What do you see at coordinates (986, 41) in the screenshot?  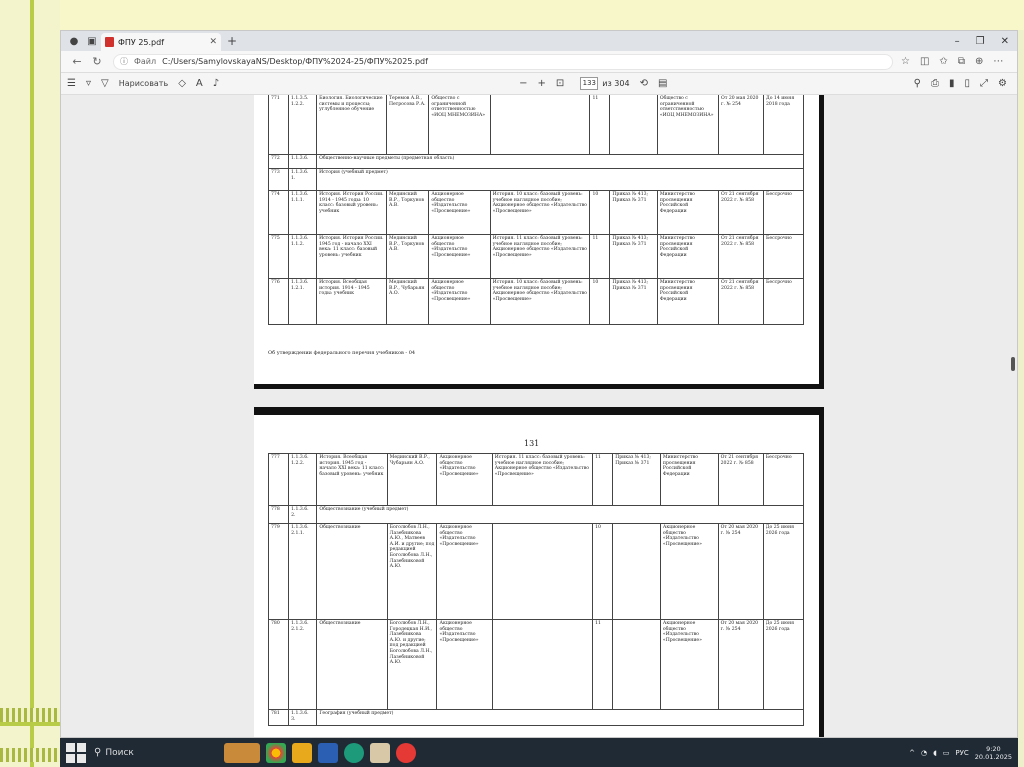 I see `window-controls: – ❐ ✕` at bounding box center [986, 41].